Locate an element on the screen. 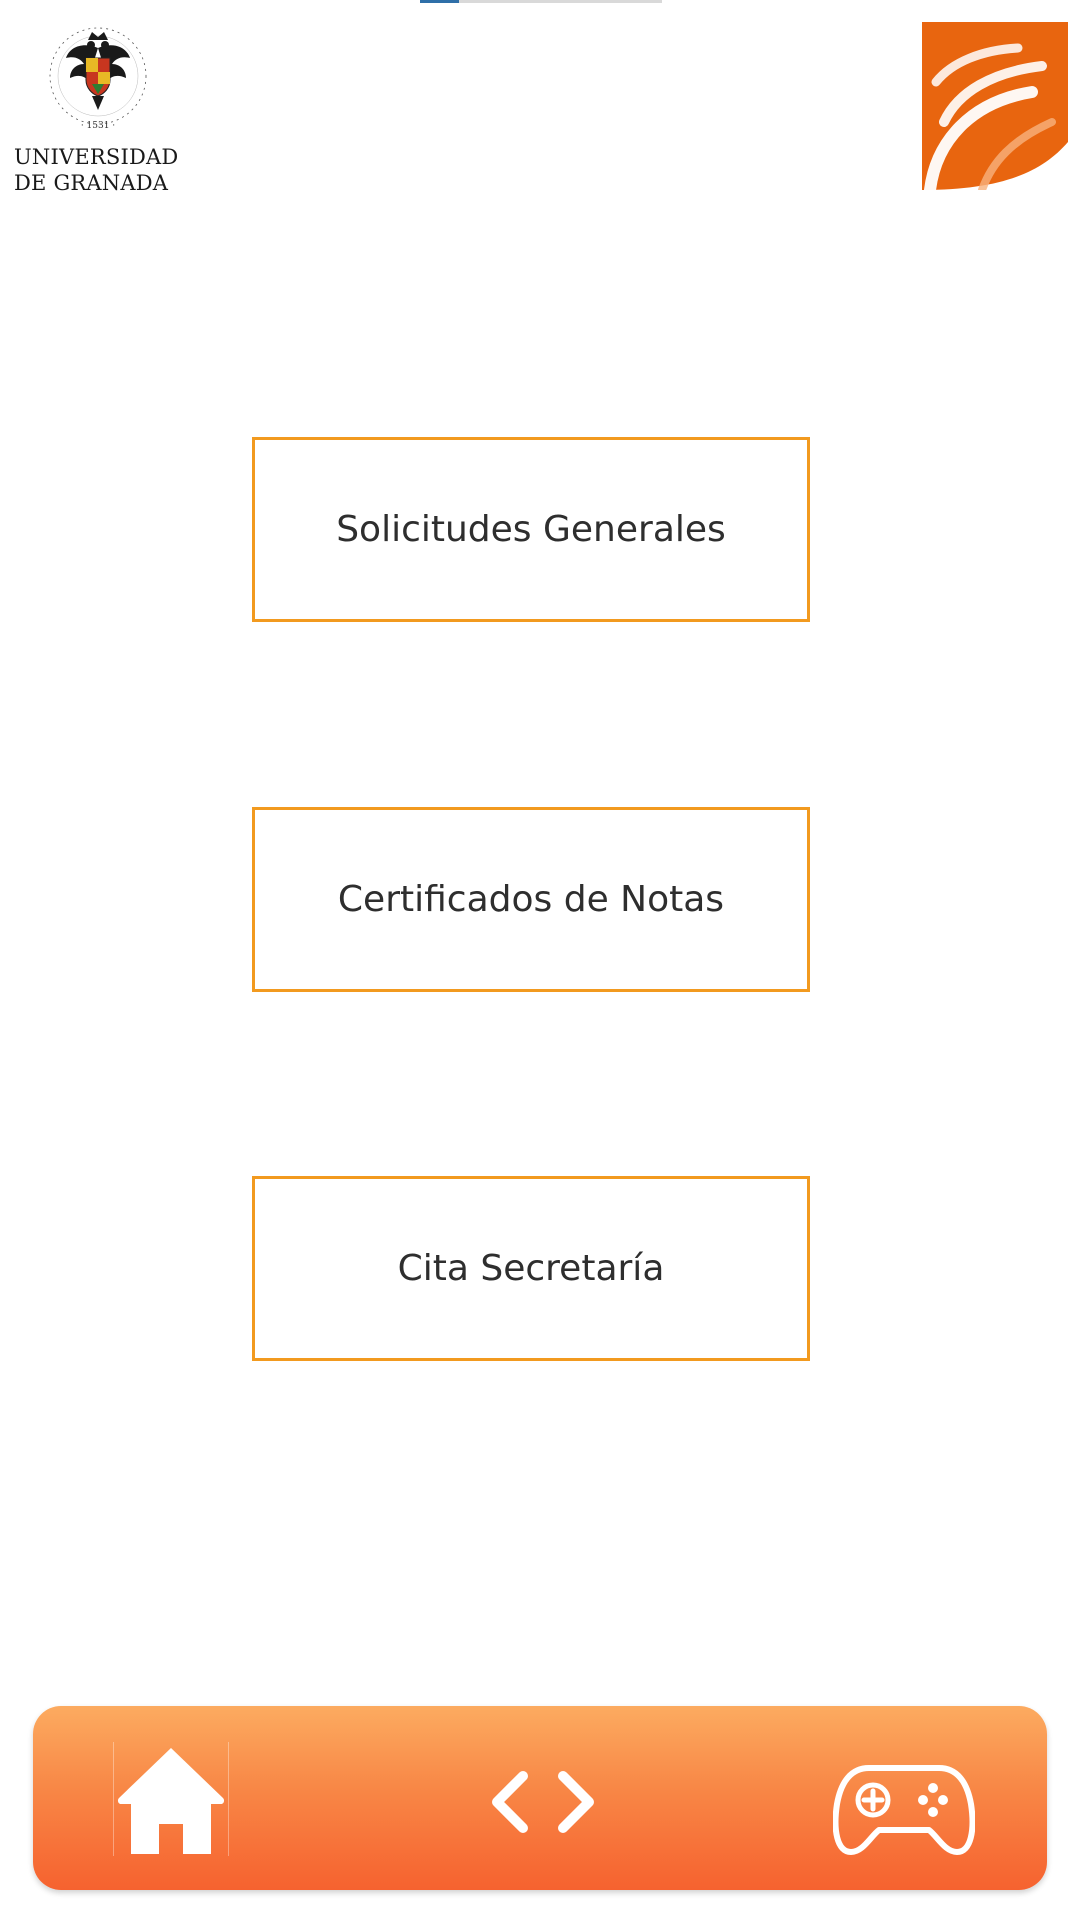 The height and width of the screenshot is (1920, 1080). games-button is located at coordinates (904, 1809).